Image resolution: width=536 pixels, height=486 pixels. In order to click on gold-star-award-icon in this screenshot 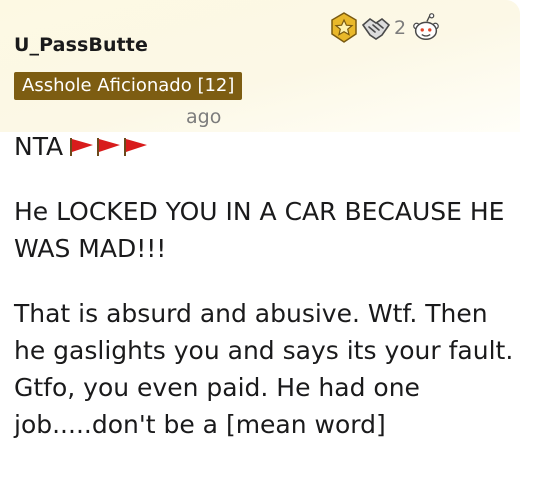, I will do `click(344, 28)`.